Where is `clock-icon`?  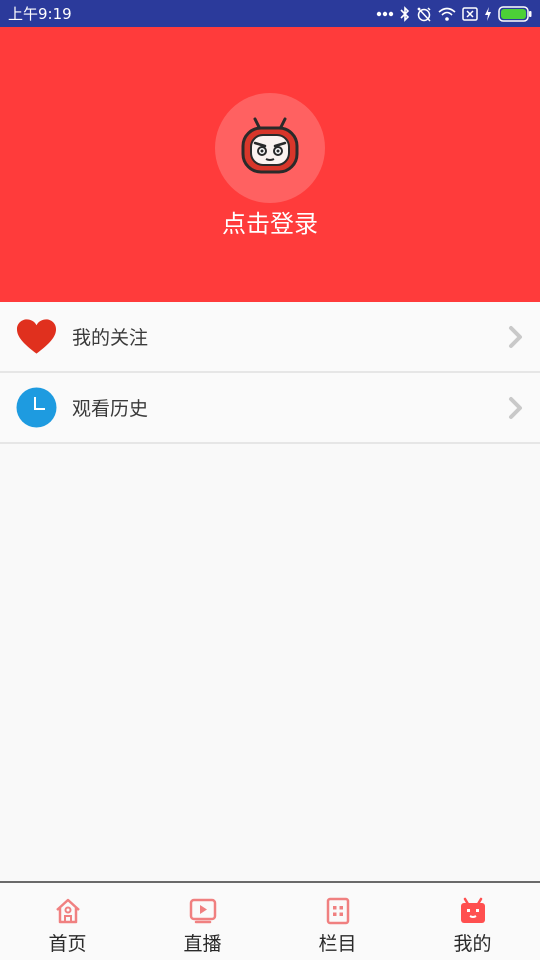
clock-icon is located at coordinates (36, 407).